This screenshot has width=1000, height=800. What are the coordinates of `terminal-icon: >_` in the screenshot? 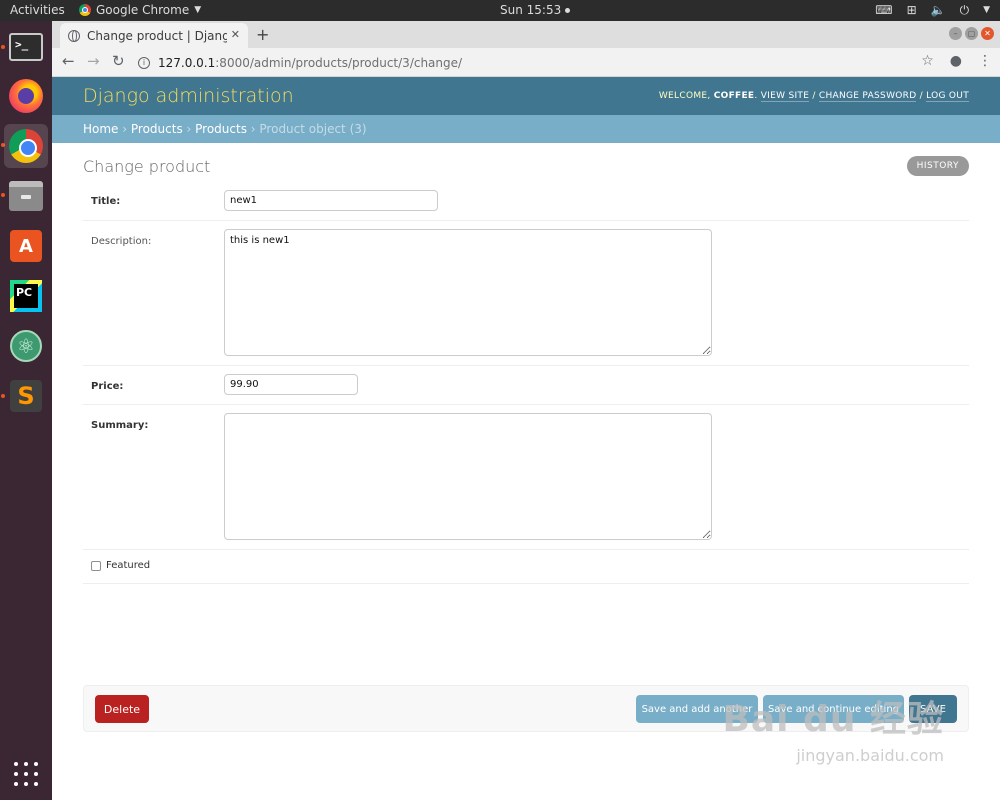 It's located at (26, 47).